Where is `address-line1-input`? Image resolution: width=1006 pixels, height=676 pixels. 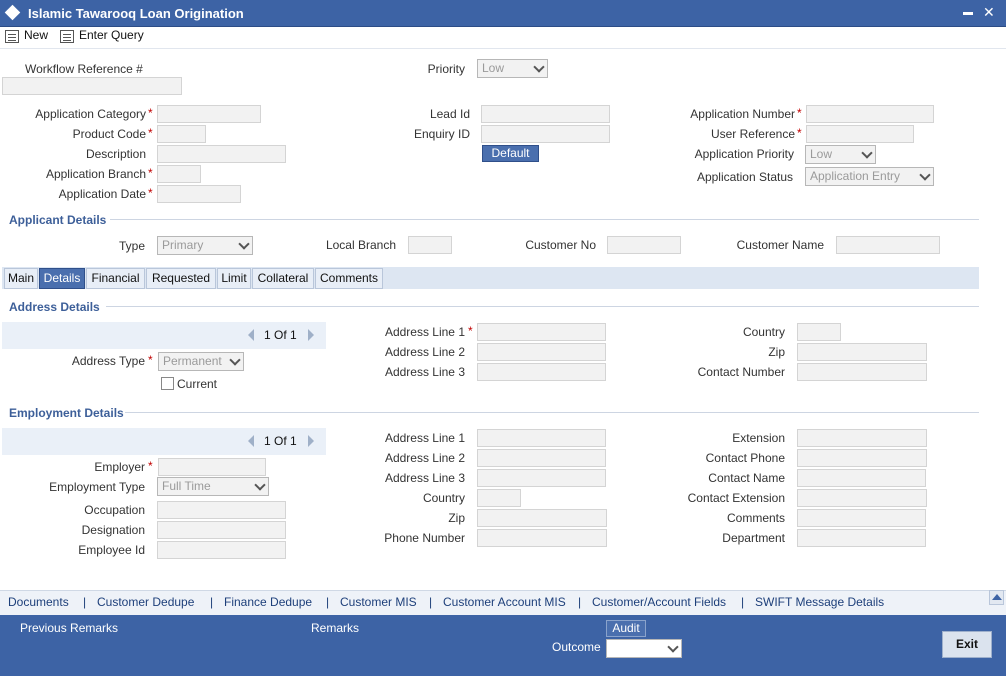
address-line1-input is located at coordinates (541, 332).